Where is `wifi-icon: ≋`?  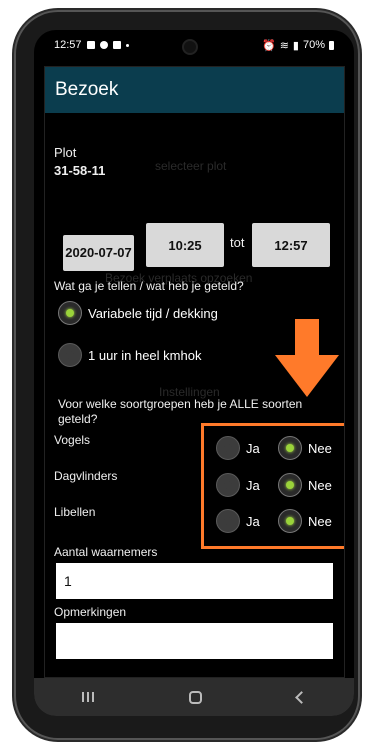 wifi-icon: ≋ is located at coordinates (284, 45).